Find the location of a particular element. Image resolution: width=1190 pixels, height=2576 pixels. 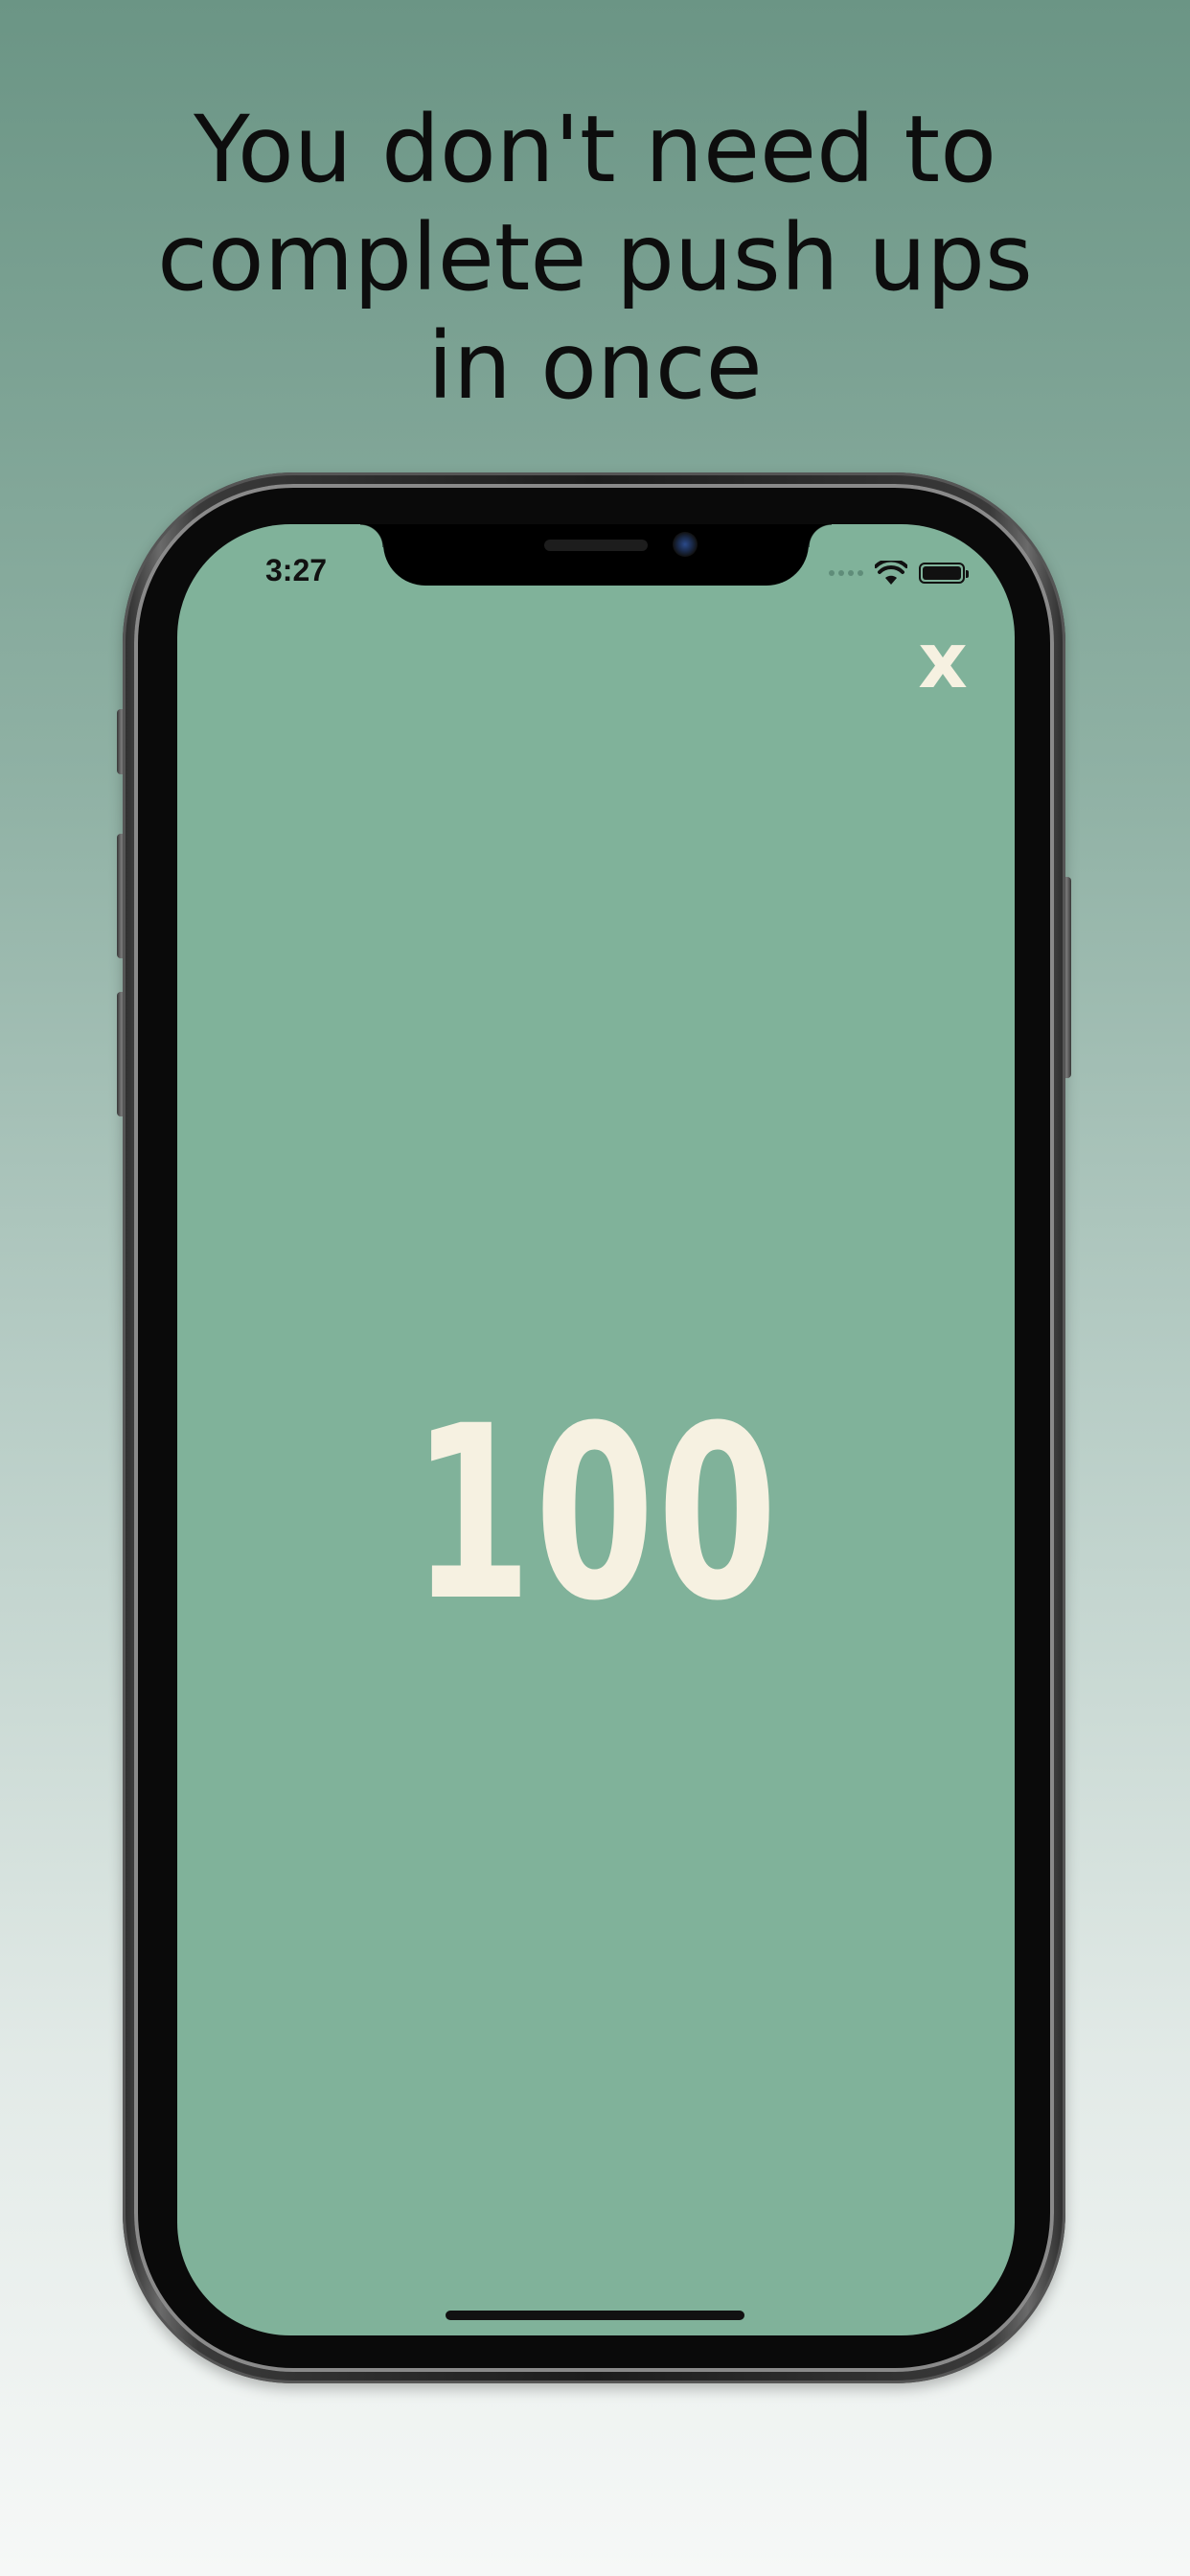

close-button: x is located at coordinates (943, 662).